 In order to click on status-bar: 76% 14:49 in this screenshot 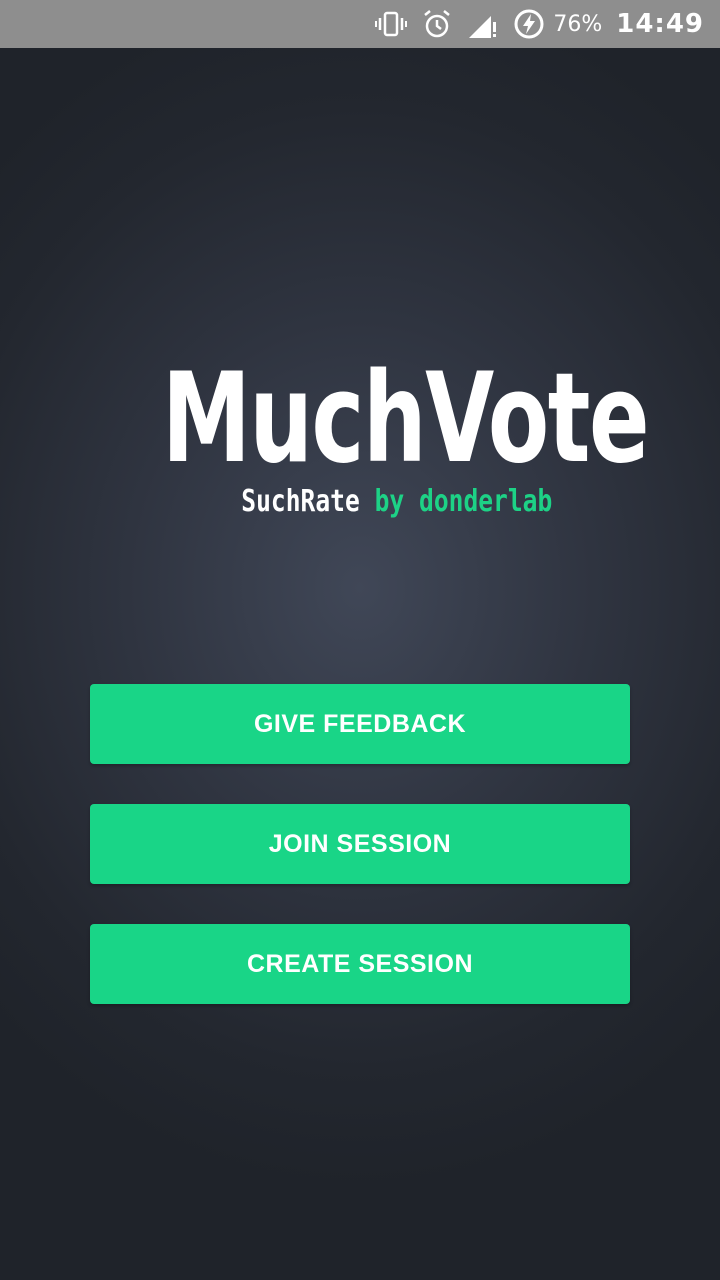, I will do `click(360, 24)`.